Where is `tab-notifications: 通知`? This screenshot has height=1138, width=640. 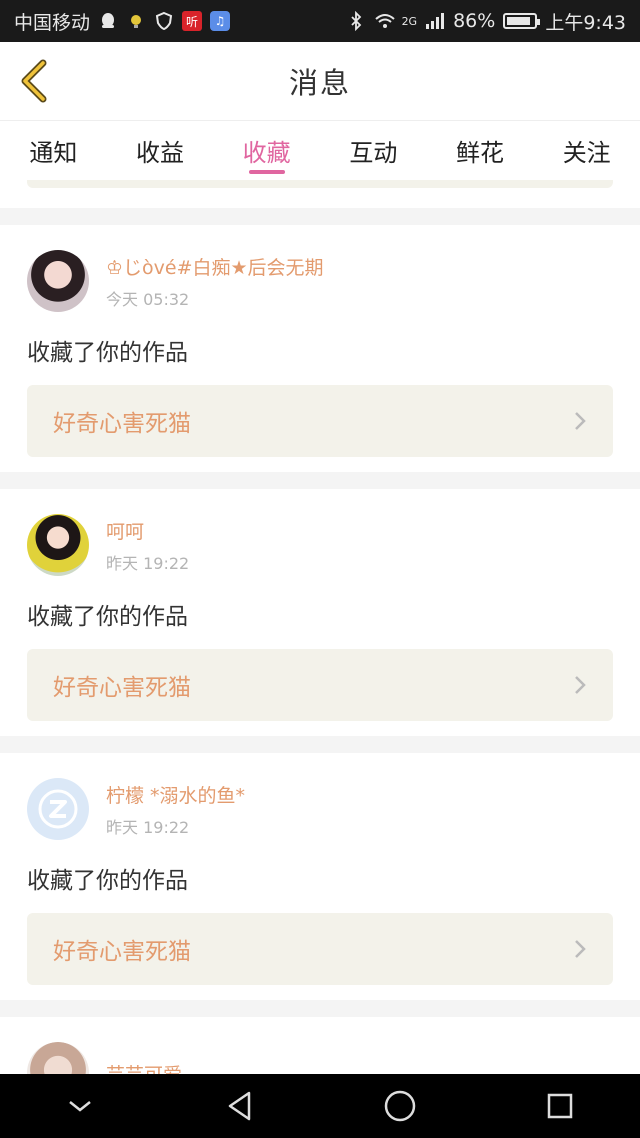 tab-notifications: 通知 is located at coordinates (53, 150).